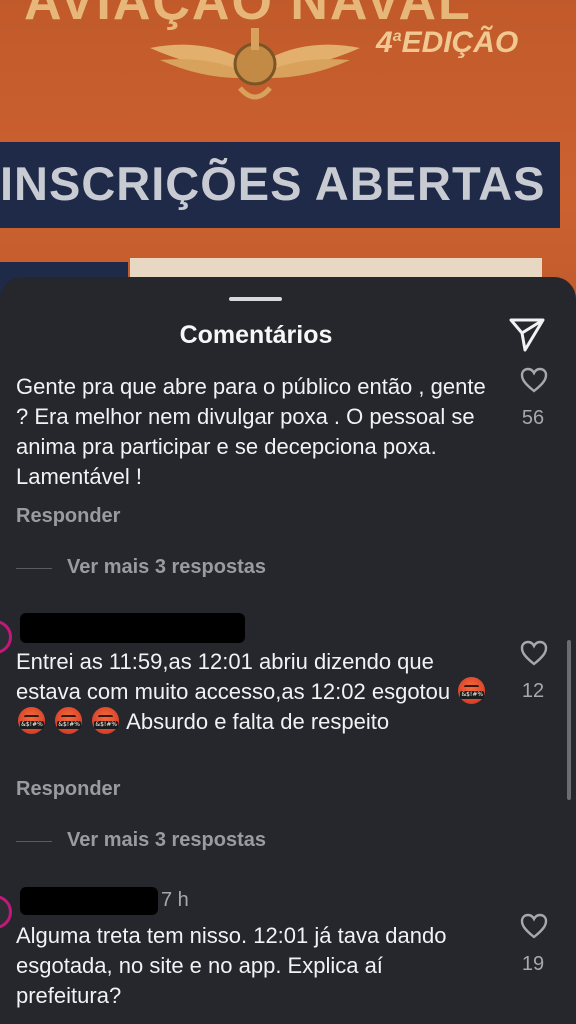  I want to click on banner-text: INSCRIÇÕES ABERTAS, so click(273, 183).